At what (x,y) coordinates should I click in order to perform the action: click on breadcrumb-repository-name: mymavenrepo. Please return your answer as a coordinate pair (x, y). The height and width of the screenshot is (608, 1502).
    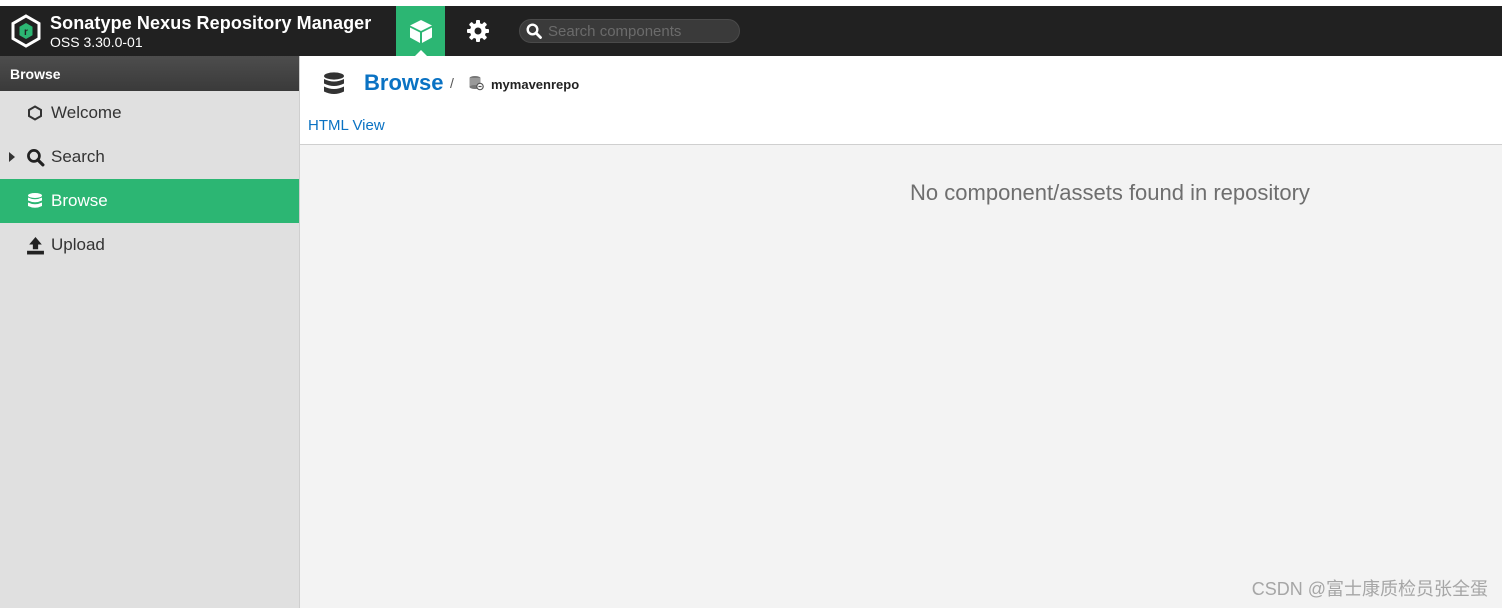
    Looking at the image, I should click on (535, 84).